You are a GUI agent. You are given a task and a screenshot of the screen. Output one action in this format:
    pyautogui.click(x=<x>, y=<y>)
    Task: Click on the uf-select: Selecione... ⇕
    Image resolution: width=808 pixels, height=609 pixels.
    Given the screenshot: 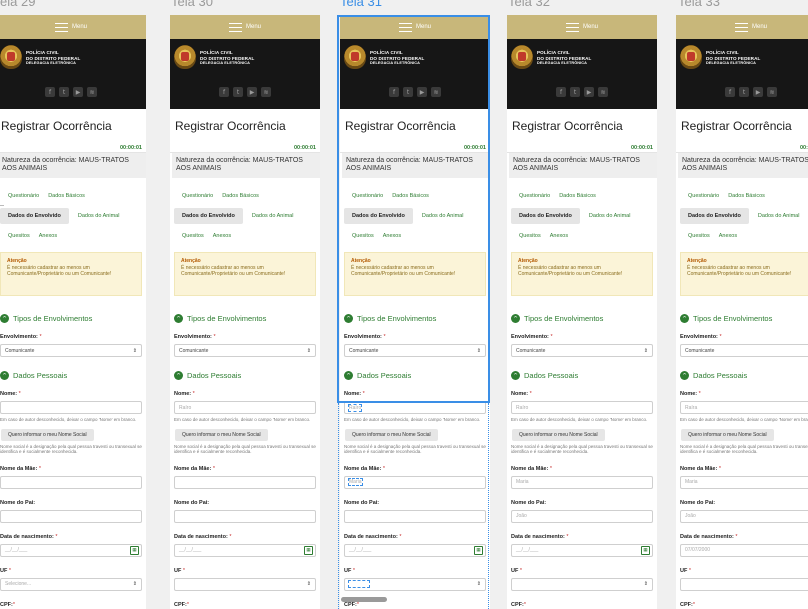 What is the action you would take?
    pyautogui.click(x=71, y=584)
    